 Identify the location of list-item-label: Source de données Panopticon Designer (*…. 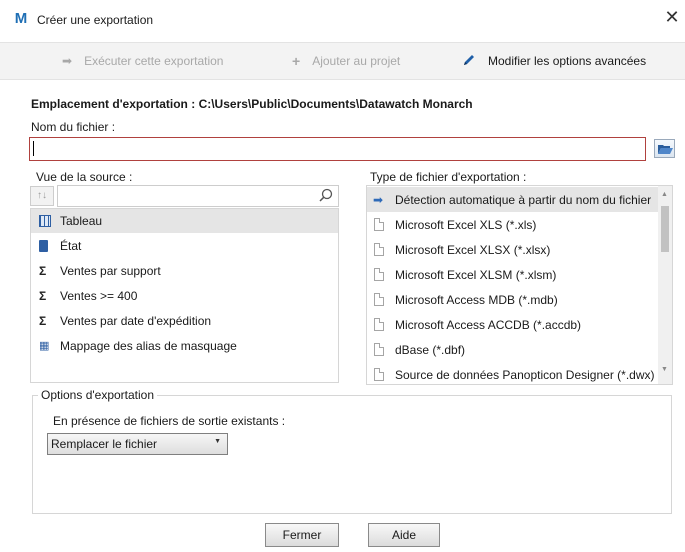
(525, 374).